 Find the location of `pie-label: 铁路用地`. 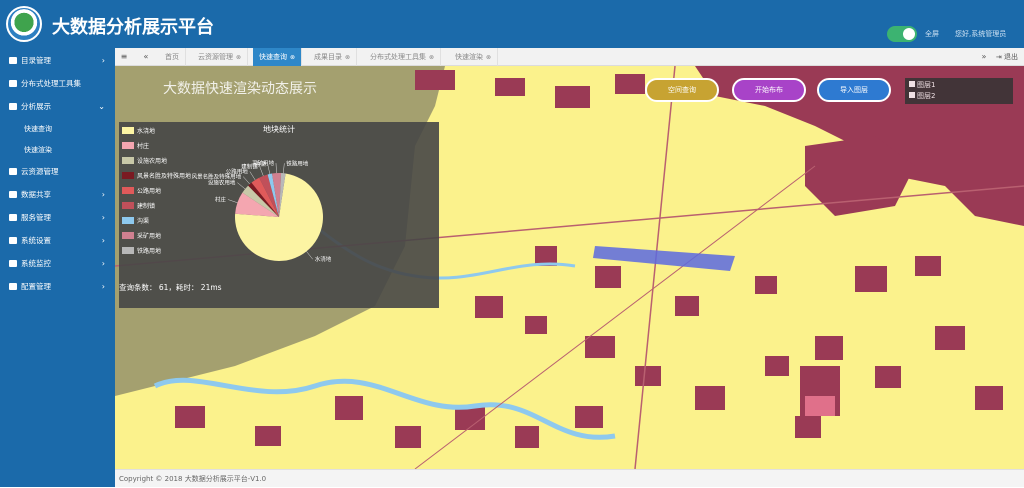

pie-label: 铁路用地 is located at coordinates (297, 163).